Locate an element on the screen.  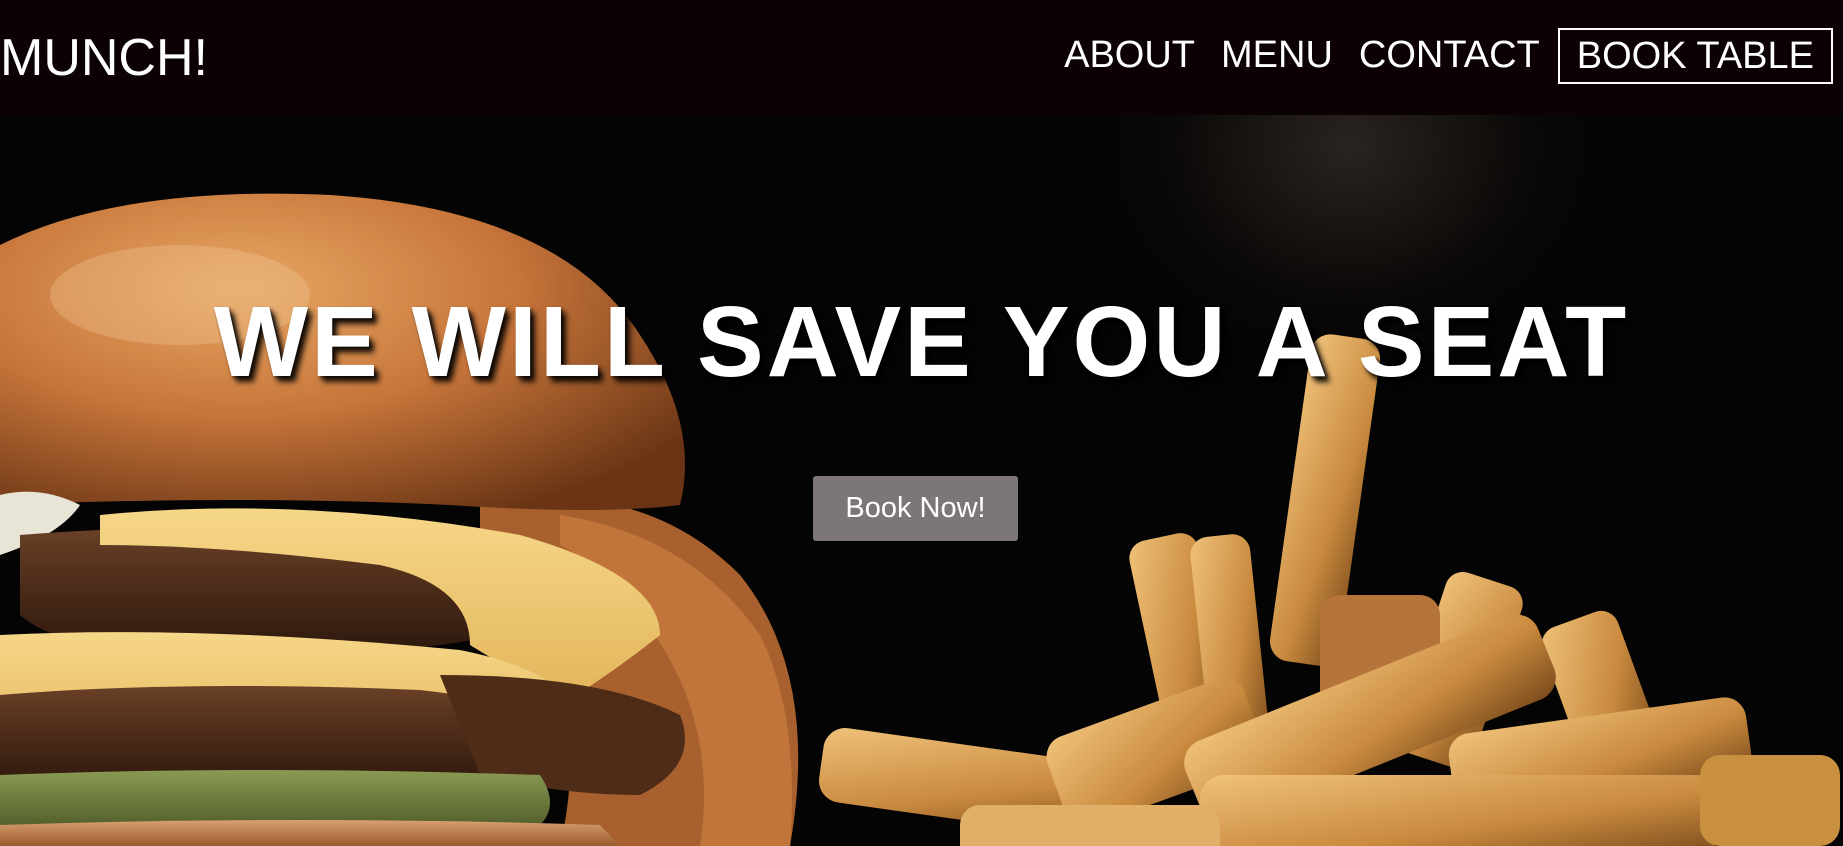
navbar: MUNCH! ABOUT MENU CONTACT BOOK TABLE is located at coordinates (921, 57).